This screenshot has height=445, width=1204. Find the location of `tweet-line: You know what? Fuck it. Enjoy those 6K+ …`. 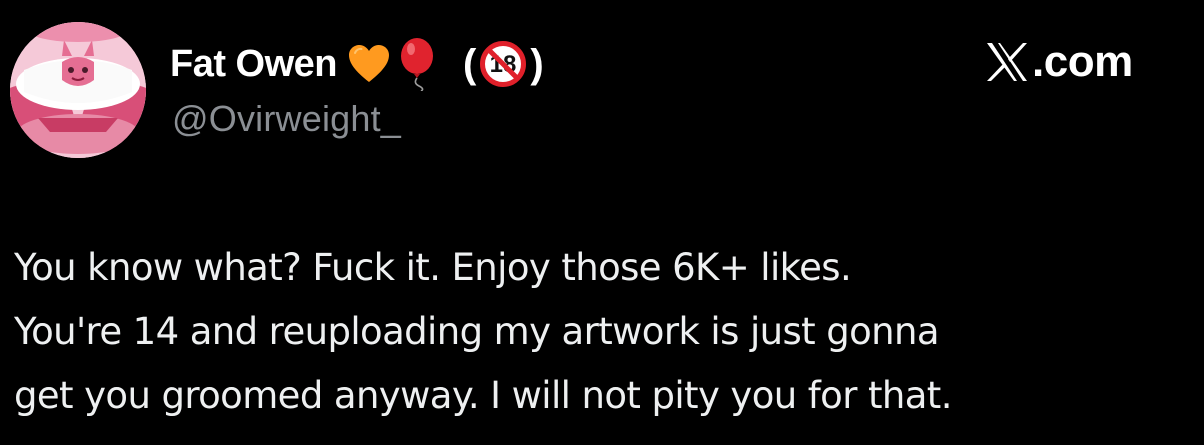

tweet-line: You know what? Fuck it. Enjoy those 6K+ … is located at coordinates (433, 267).